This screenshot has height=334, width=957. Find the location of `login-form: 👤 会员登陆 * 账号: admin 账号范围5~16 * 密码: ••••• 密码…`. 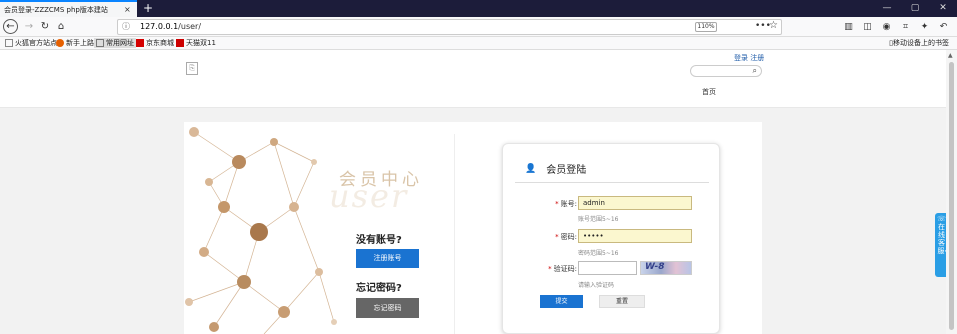

login-form: 👤 会员登陆 * 账号: admin 账号范围5~16 * 密码: ••••• 密码… is located at coordinates (611, 238).